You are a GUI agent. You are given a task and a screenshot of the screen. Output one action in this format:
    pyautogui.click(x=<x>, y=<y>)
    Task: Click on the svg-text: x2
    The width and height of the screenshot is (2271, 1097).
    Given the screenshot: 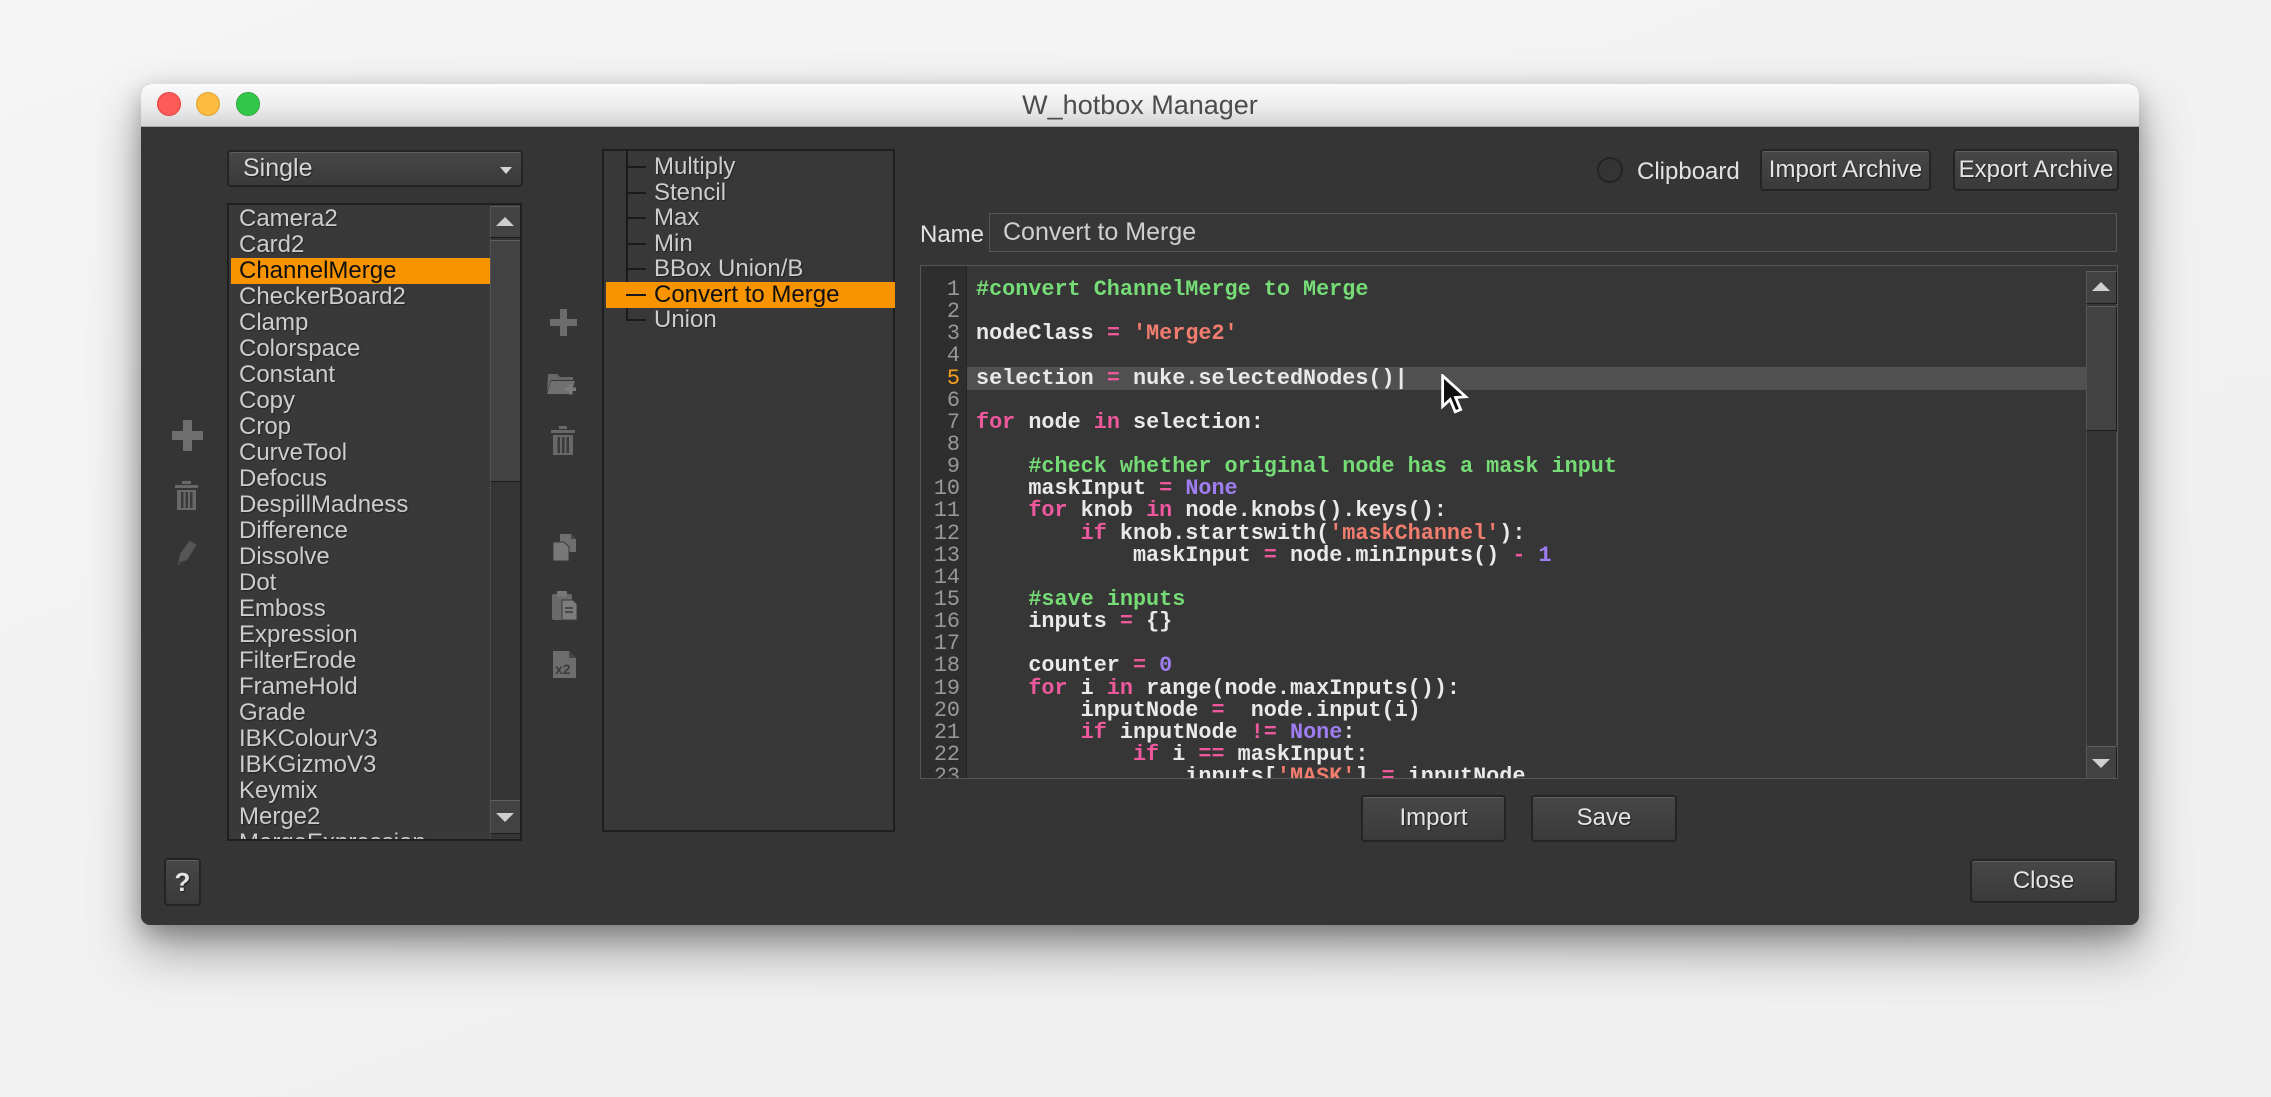 What is the action you would take?
    pyautogui.click(x=563, y=669)
    